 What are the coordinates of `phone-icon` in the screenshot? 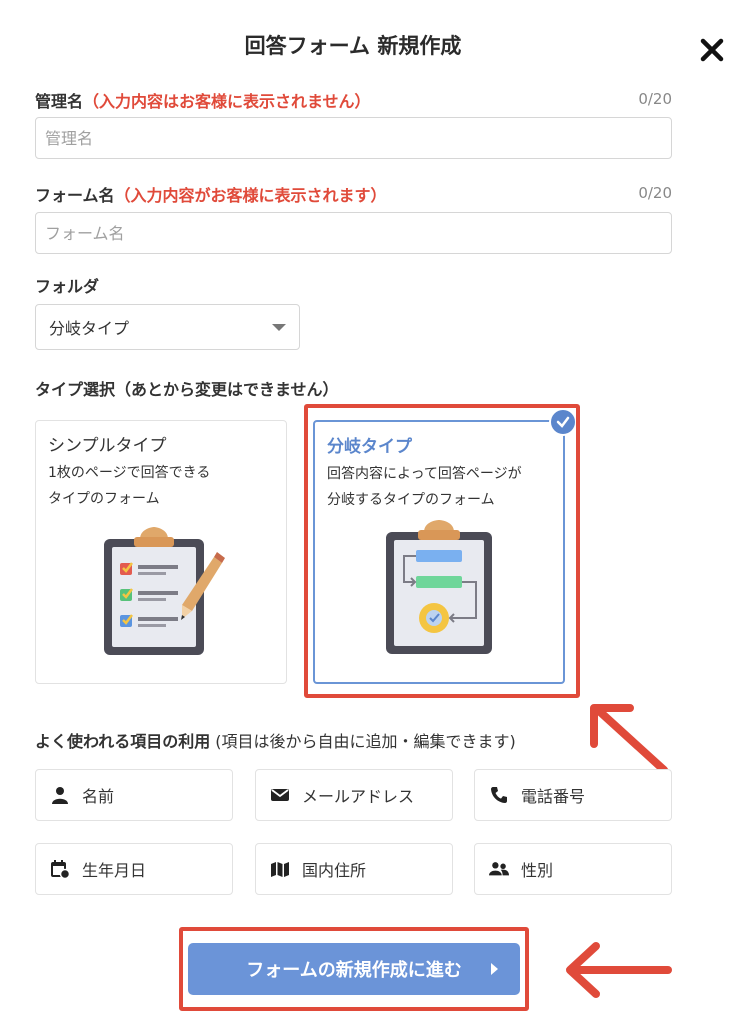 It's located at (499, 795).